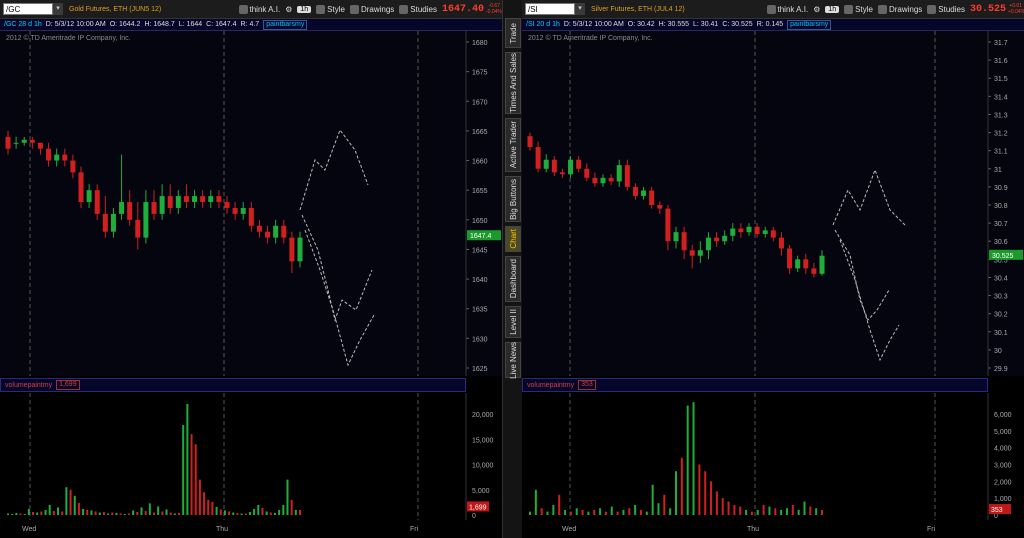  Describe the element at coordinates (478, 507) in the screenshot. I see `volume-tag-label: 1,699` at that location.